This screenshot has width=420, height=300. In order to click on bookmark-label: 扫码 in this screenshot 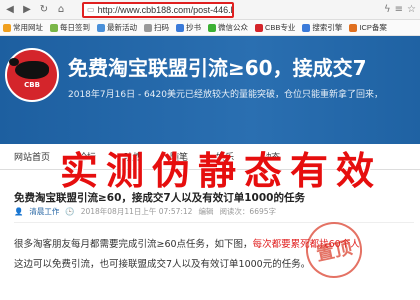, I will do `click(161, 27)`.